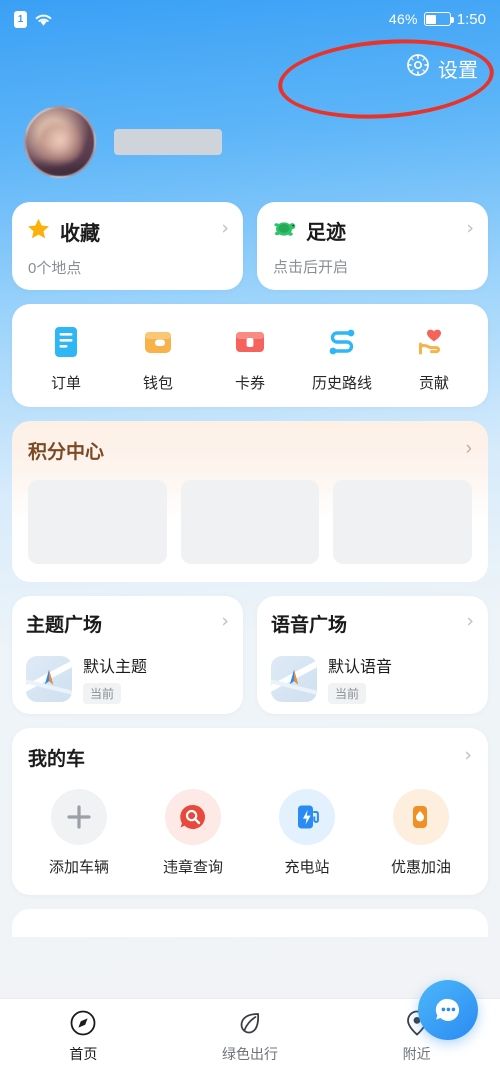 The image size is (500, 1084). I want to click on heart-hand-icon, so click(430, 342).